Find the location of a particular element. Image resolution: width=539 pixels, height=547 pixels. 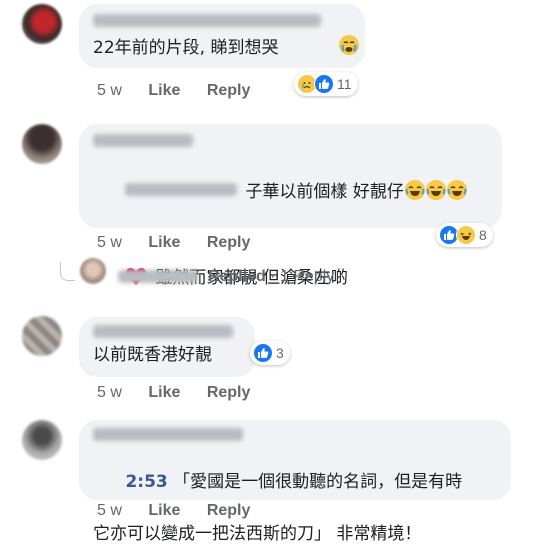

comment-bubble: 以前既香港好靚 is located at coordinates (167, 347).